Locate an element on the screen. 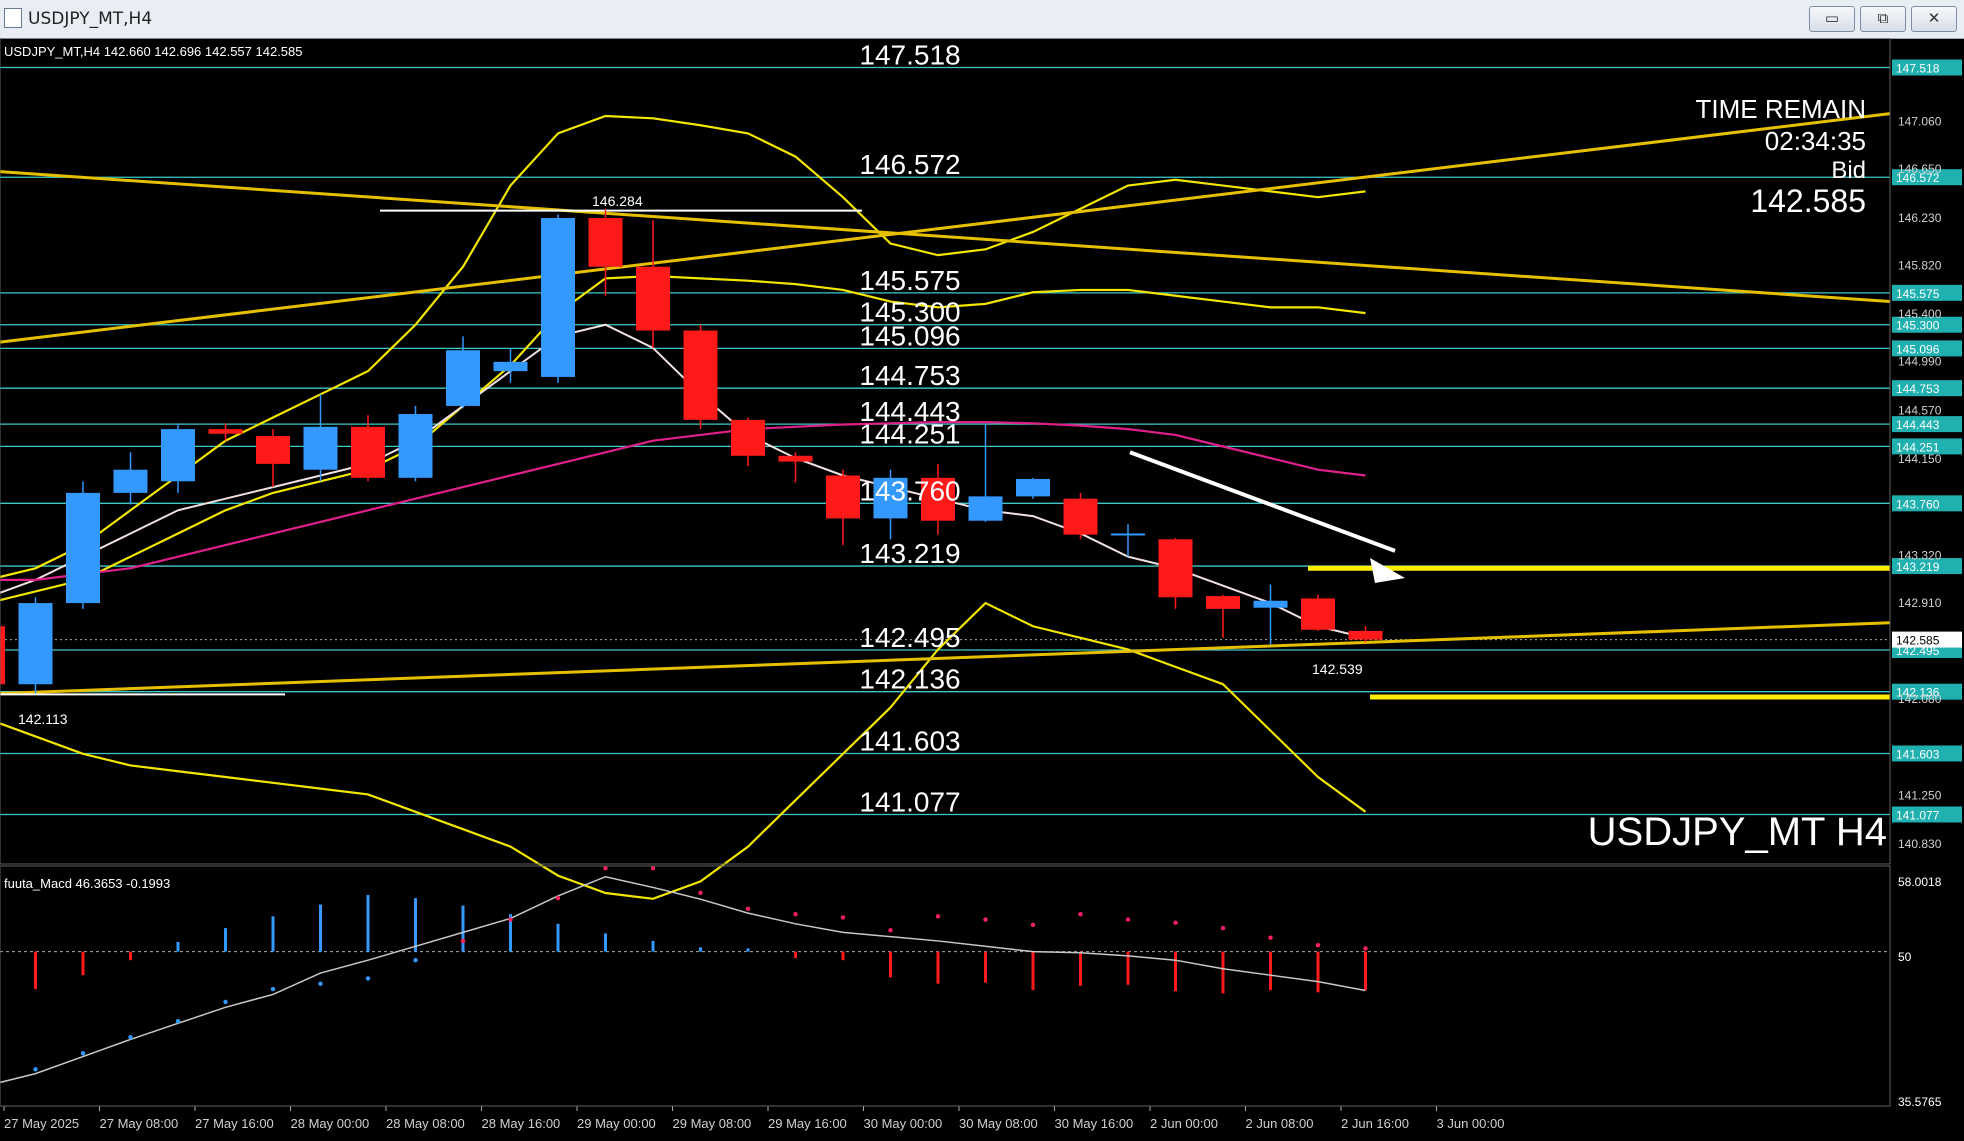  low-annotation-left: 142.113 is located at coordinates (43, 719).